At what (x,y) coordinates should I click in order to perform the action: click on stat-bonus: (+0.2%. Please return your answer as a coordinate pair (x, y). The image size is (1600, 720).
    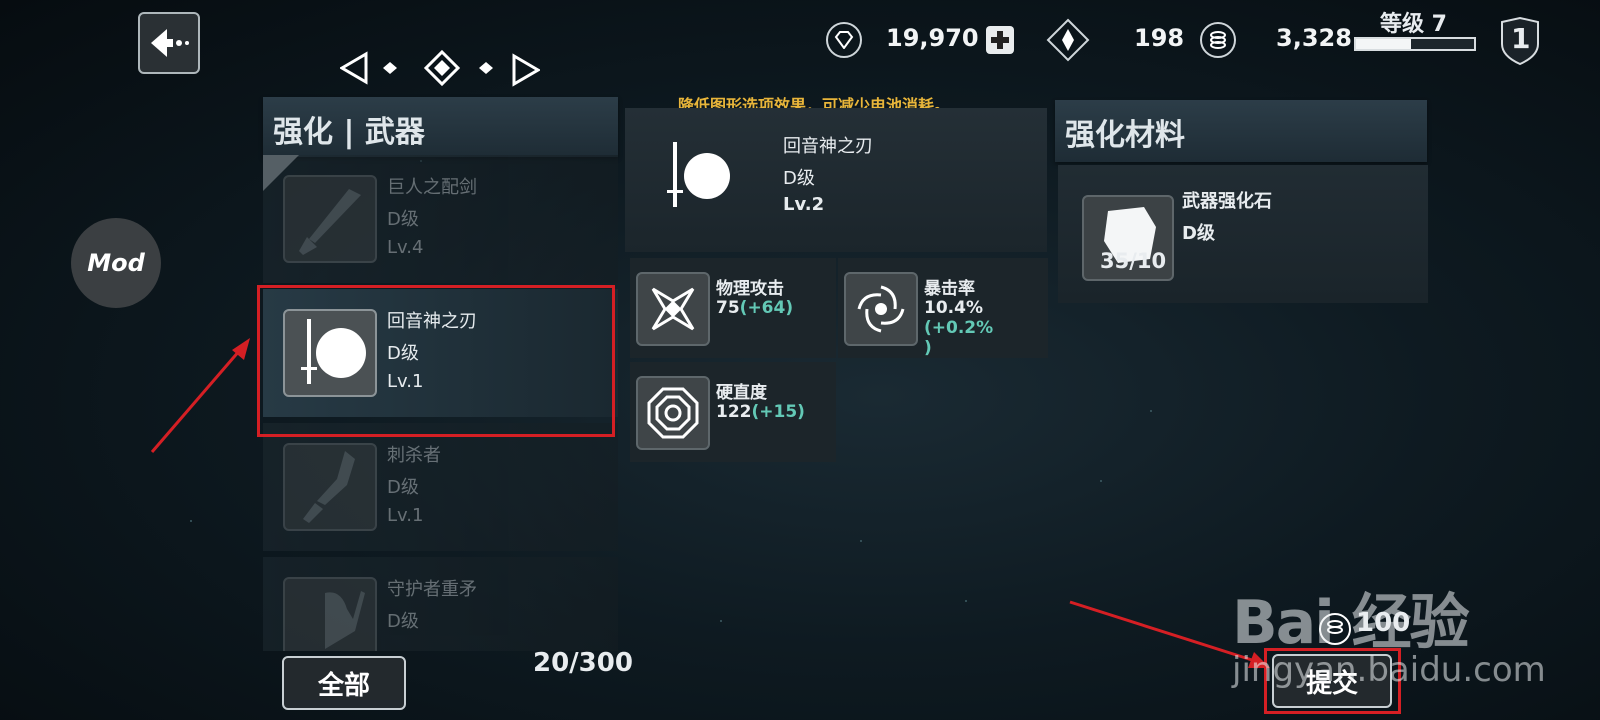
    Looking at the image, I should click on (959, 328).